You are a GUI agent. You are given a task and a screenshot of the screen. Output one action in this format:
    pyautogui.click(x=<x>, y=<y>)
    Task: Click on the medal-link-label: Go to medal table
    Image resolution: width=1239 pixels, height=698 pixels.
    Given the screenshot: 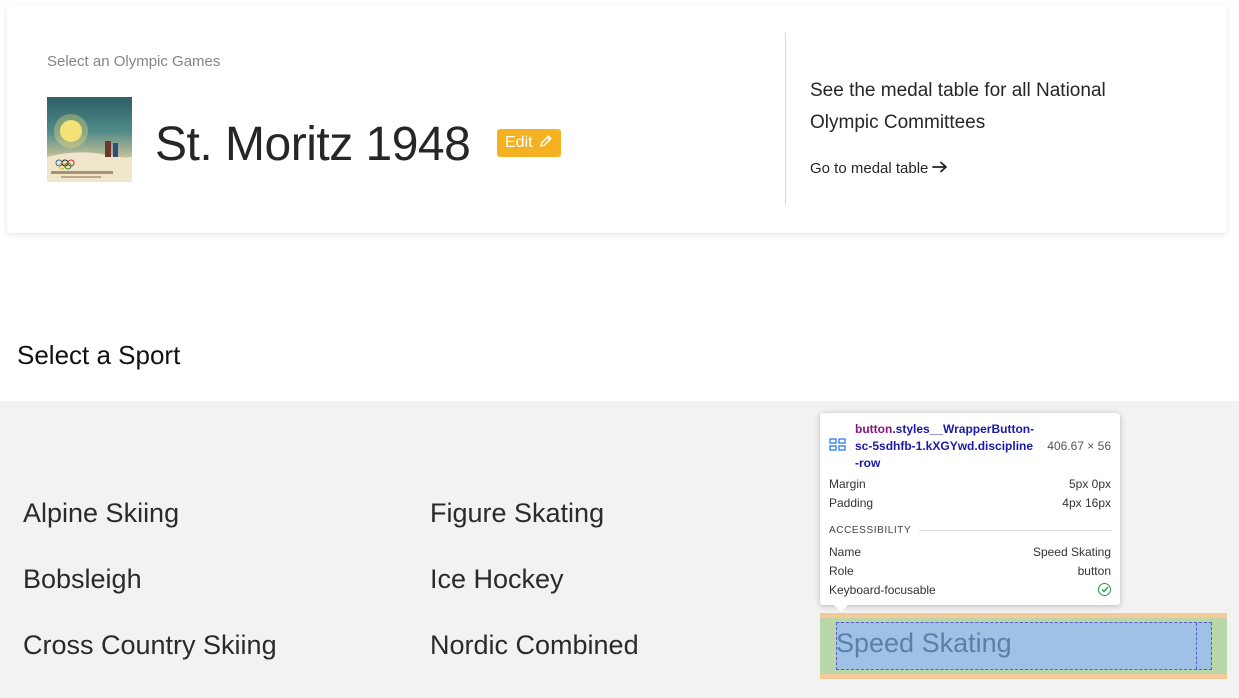 What is the action you would take?
    pyautogui.click(x=869, y=168)
    